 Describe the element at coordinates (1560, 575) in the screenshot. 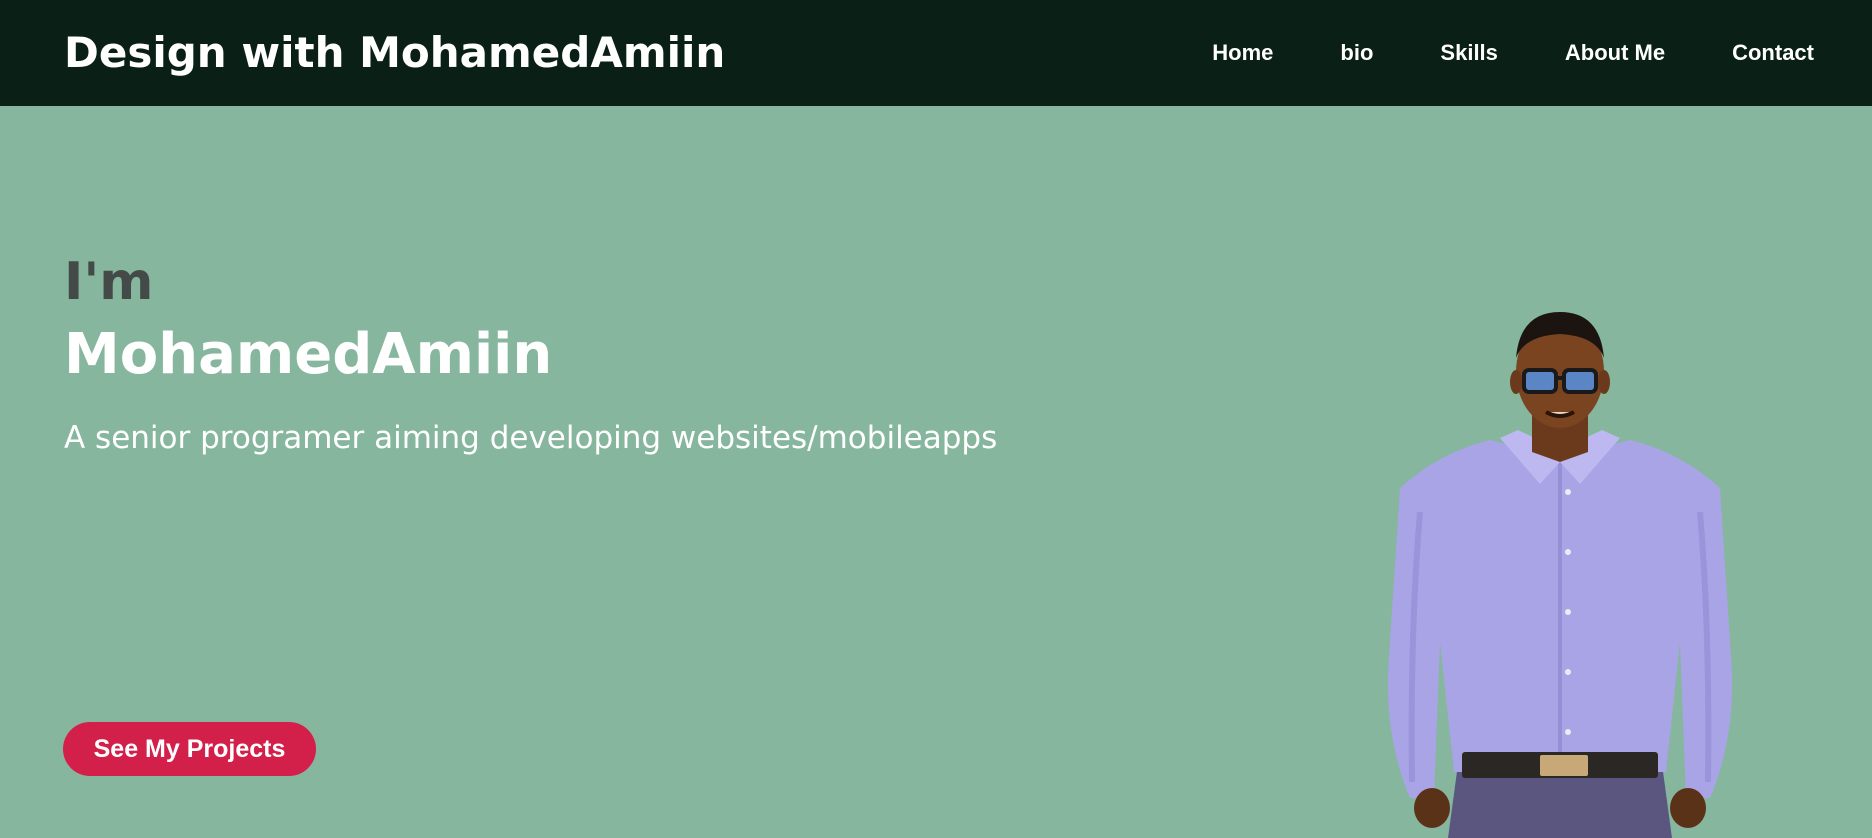

I see `profile-photo` at that location.